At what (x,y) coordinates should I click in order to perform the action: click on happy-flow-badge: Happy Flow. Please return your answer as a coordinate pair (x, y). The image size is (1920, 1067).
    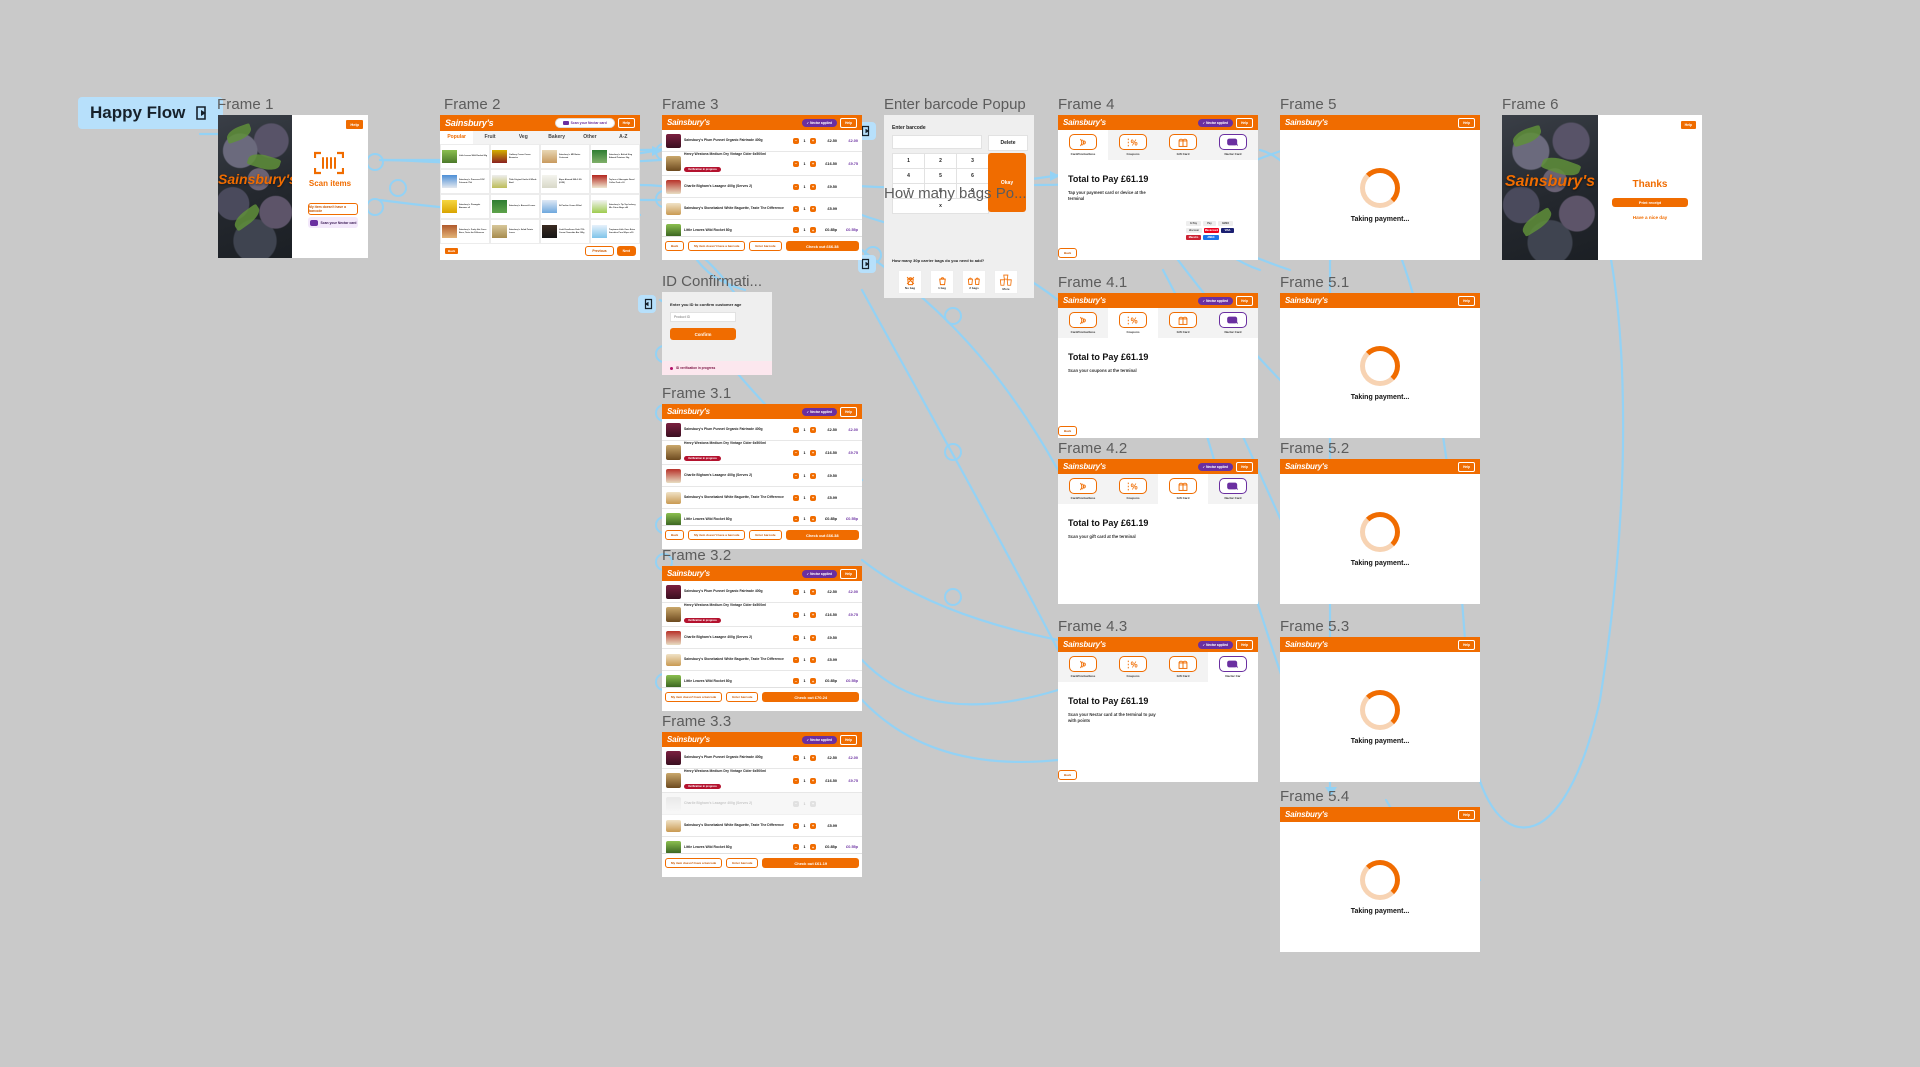
    Looking at the image, I should click on (151, 113).